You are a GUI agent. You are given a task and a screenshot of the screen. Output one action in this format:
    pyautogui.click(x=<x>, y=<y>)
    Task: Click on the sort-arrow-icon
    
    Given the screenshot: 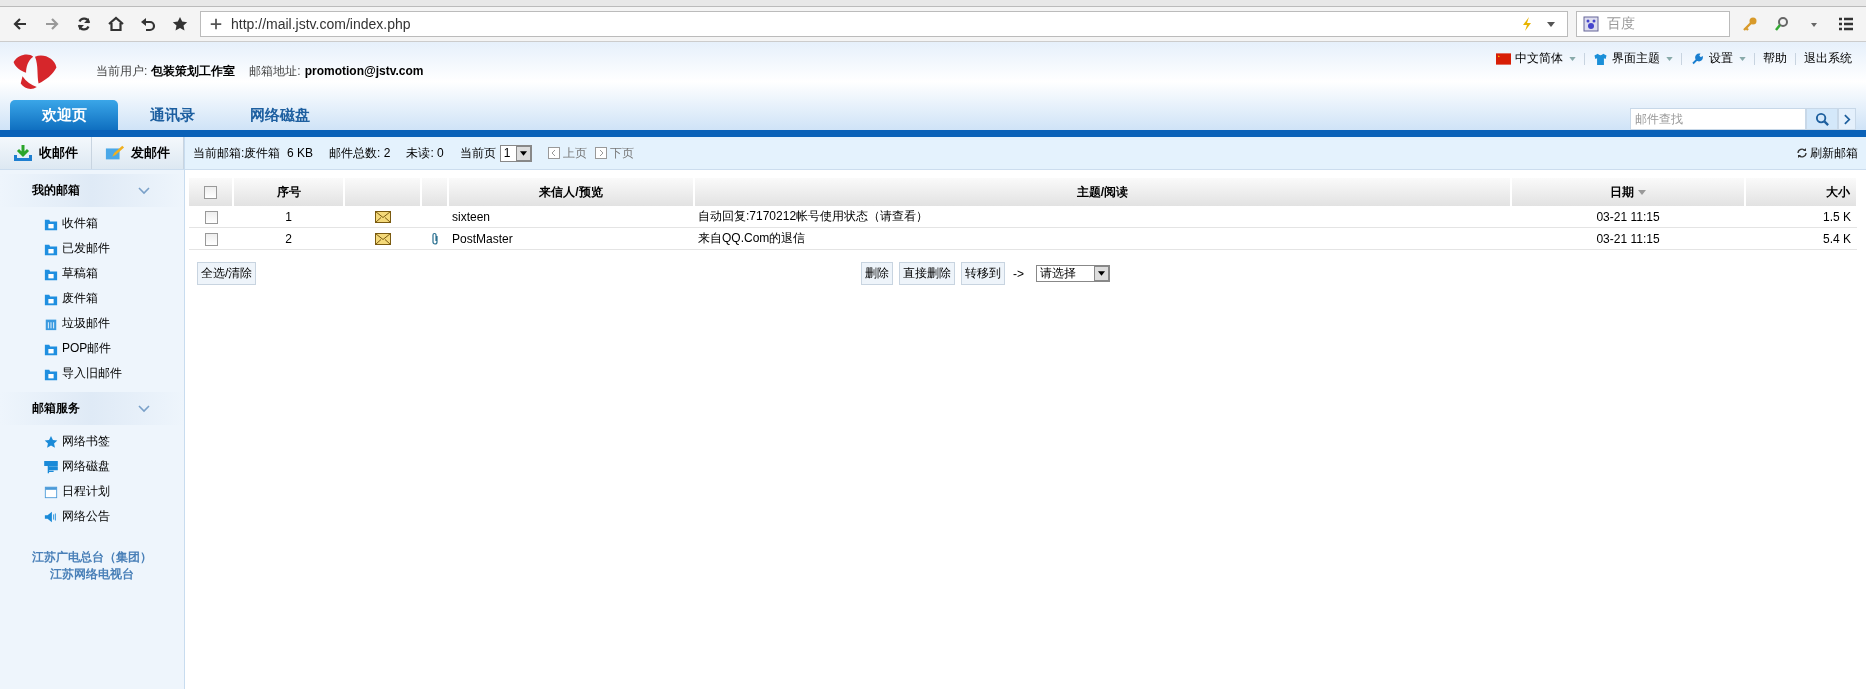 What is the action you would take?
    pyautogui.click(x=1641, y=192)
    